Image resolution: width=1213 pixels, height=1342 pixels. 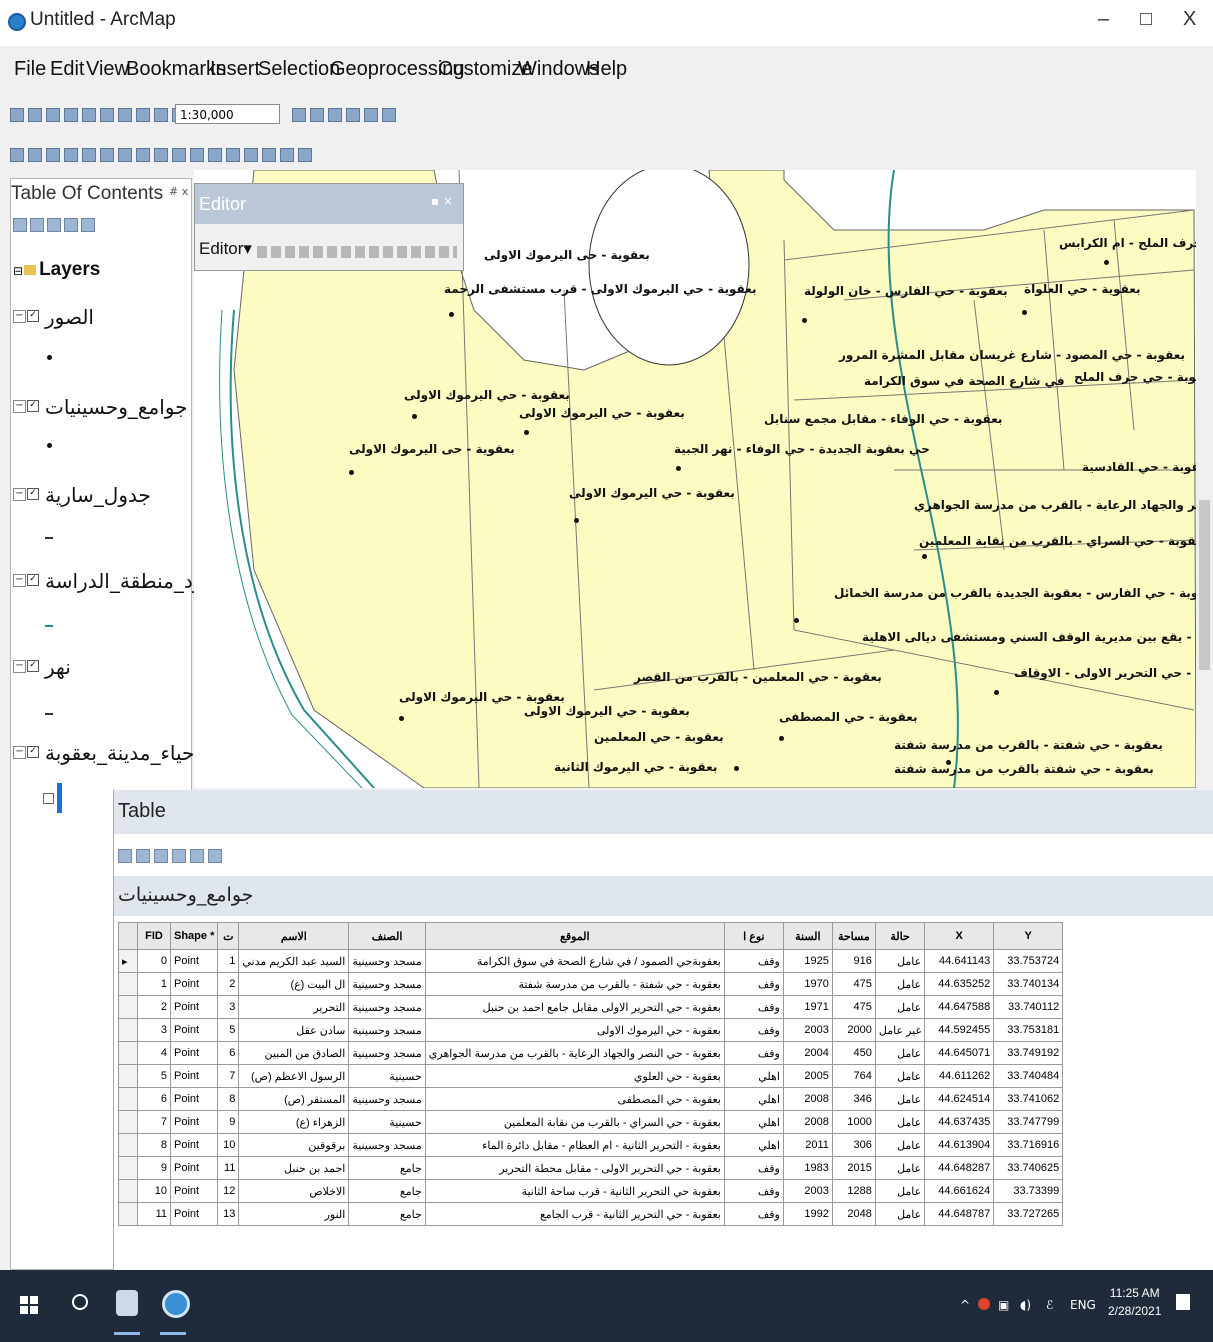 I want to click on table-cell: 2, so click(x=228, y=984).